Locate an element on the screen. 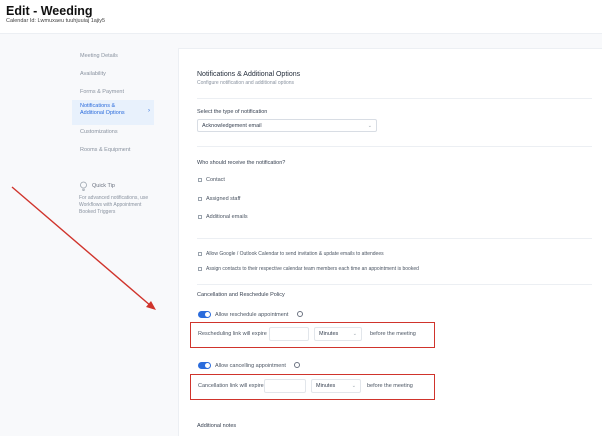 This screenshot has width=602, height=436. reschedule-amount-input is located at coordinates (289, 334).